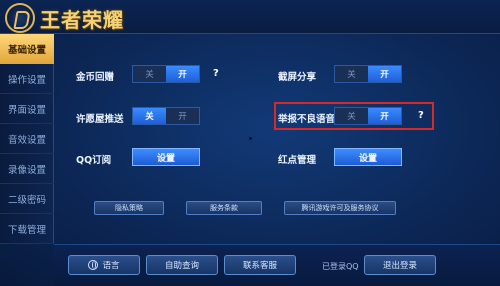  I want to click on screenshot-share-label: 截屏分享, so click(297, 77).